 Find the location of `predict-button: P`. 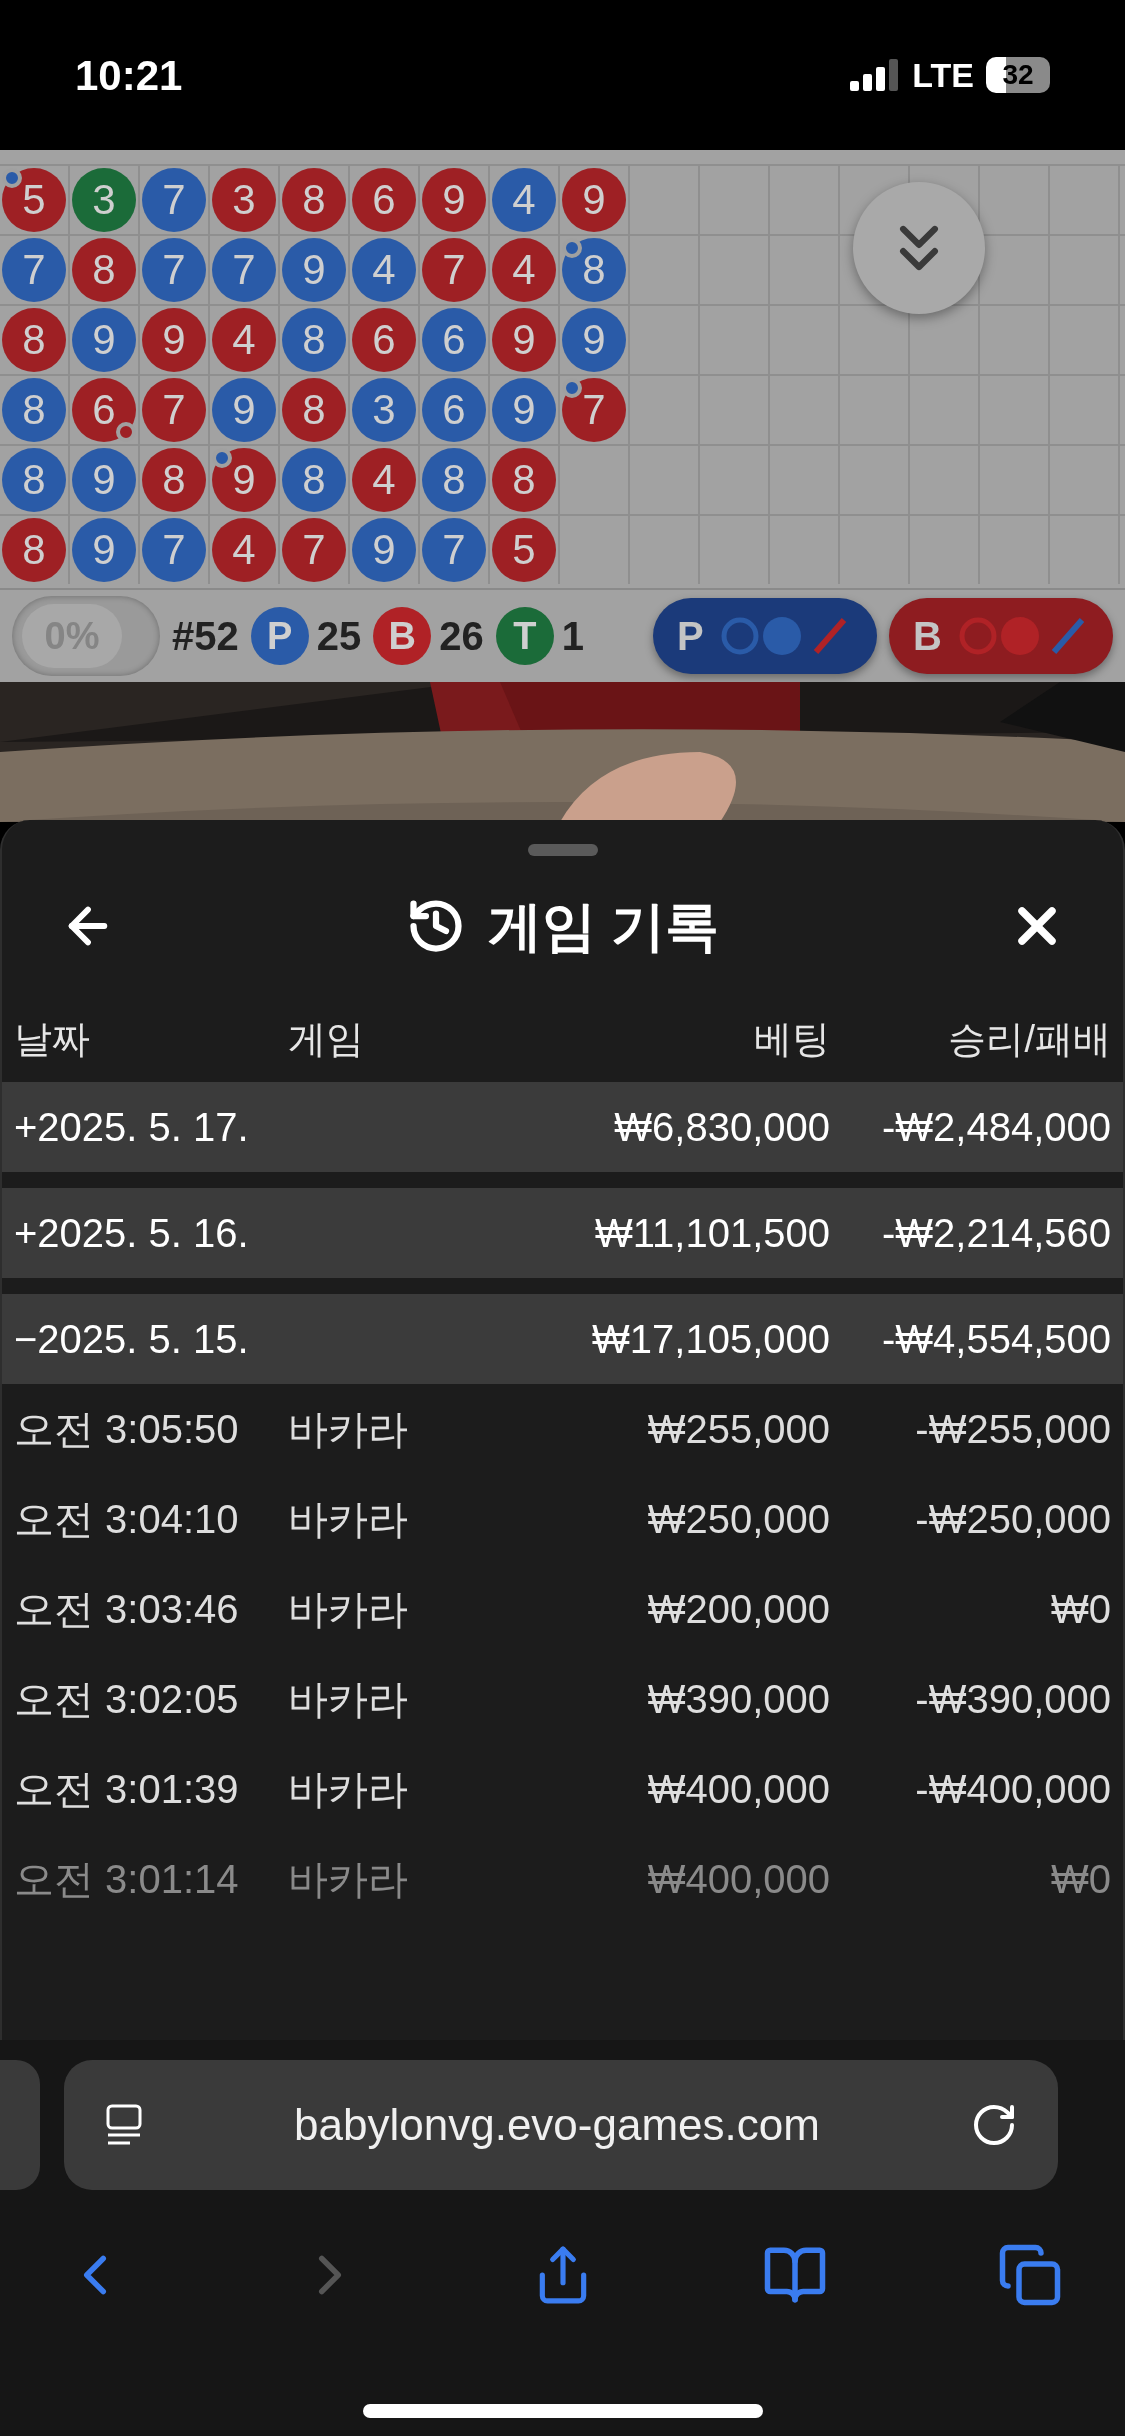

predict-button: P is located at coordinates (765, 636).